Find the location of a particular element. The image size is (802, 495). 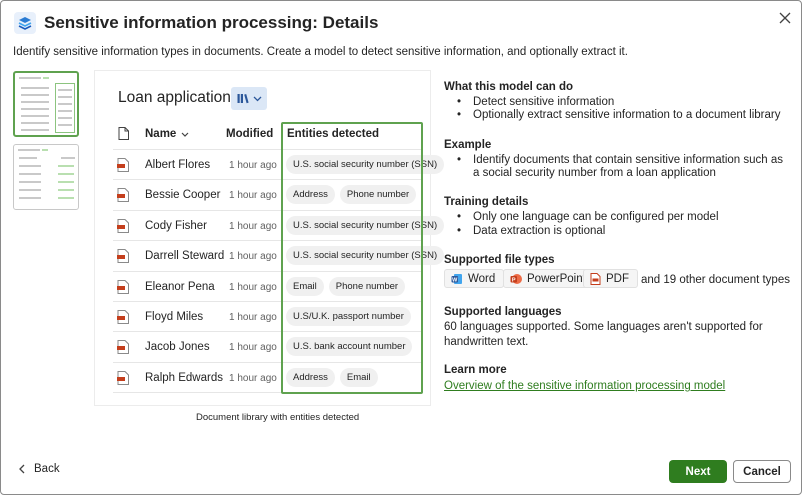

file-type-header-icon is located at coordinates (123, 136).